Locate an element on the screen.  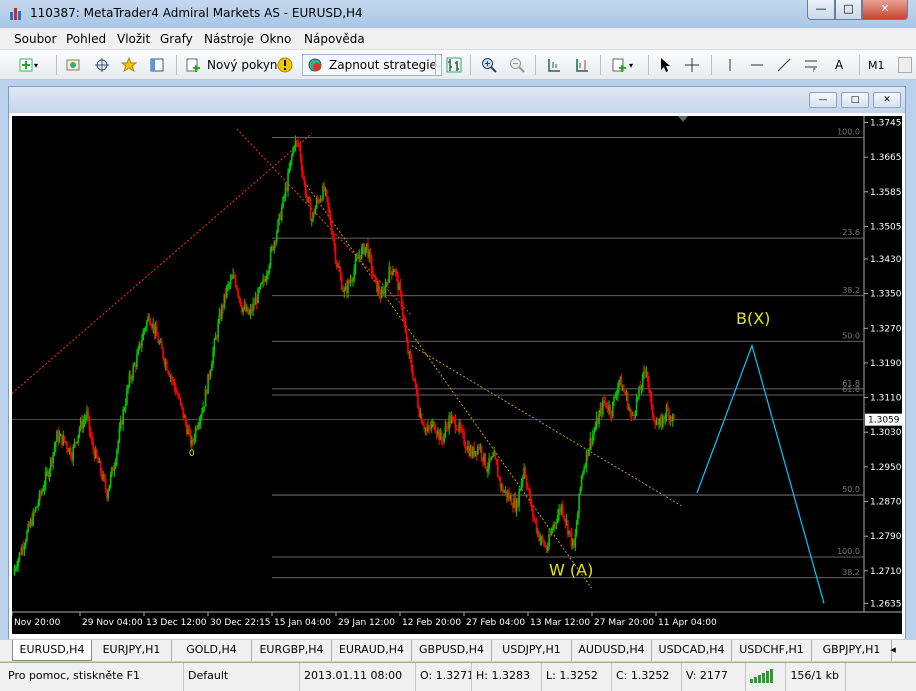
crosshair-nav-button is located at coordinates (102, 65).